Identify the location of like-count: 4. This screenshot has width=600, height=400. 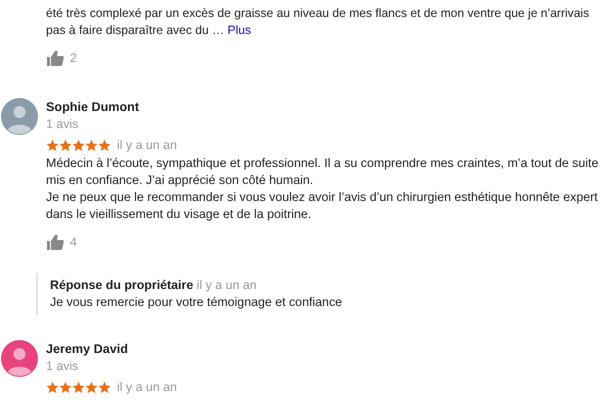
(73, 242).